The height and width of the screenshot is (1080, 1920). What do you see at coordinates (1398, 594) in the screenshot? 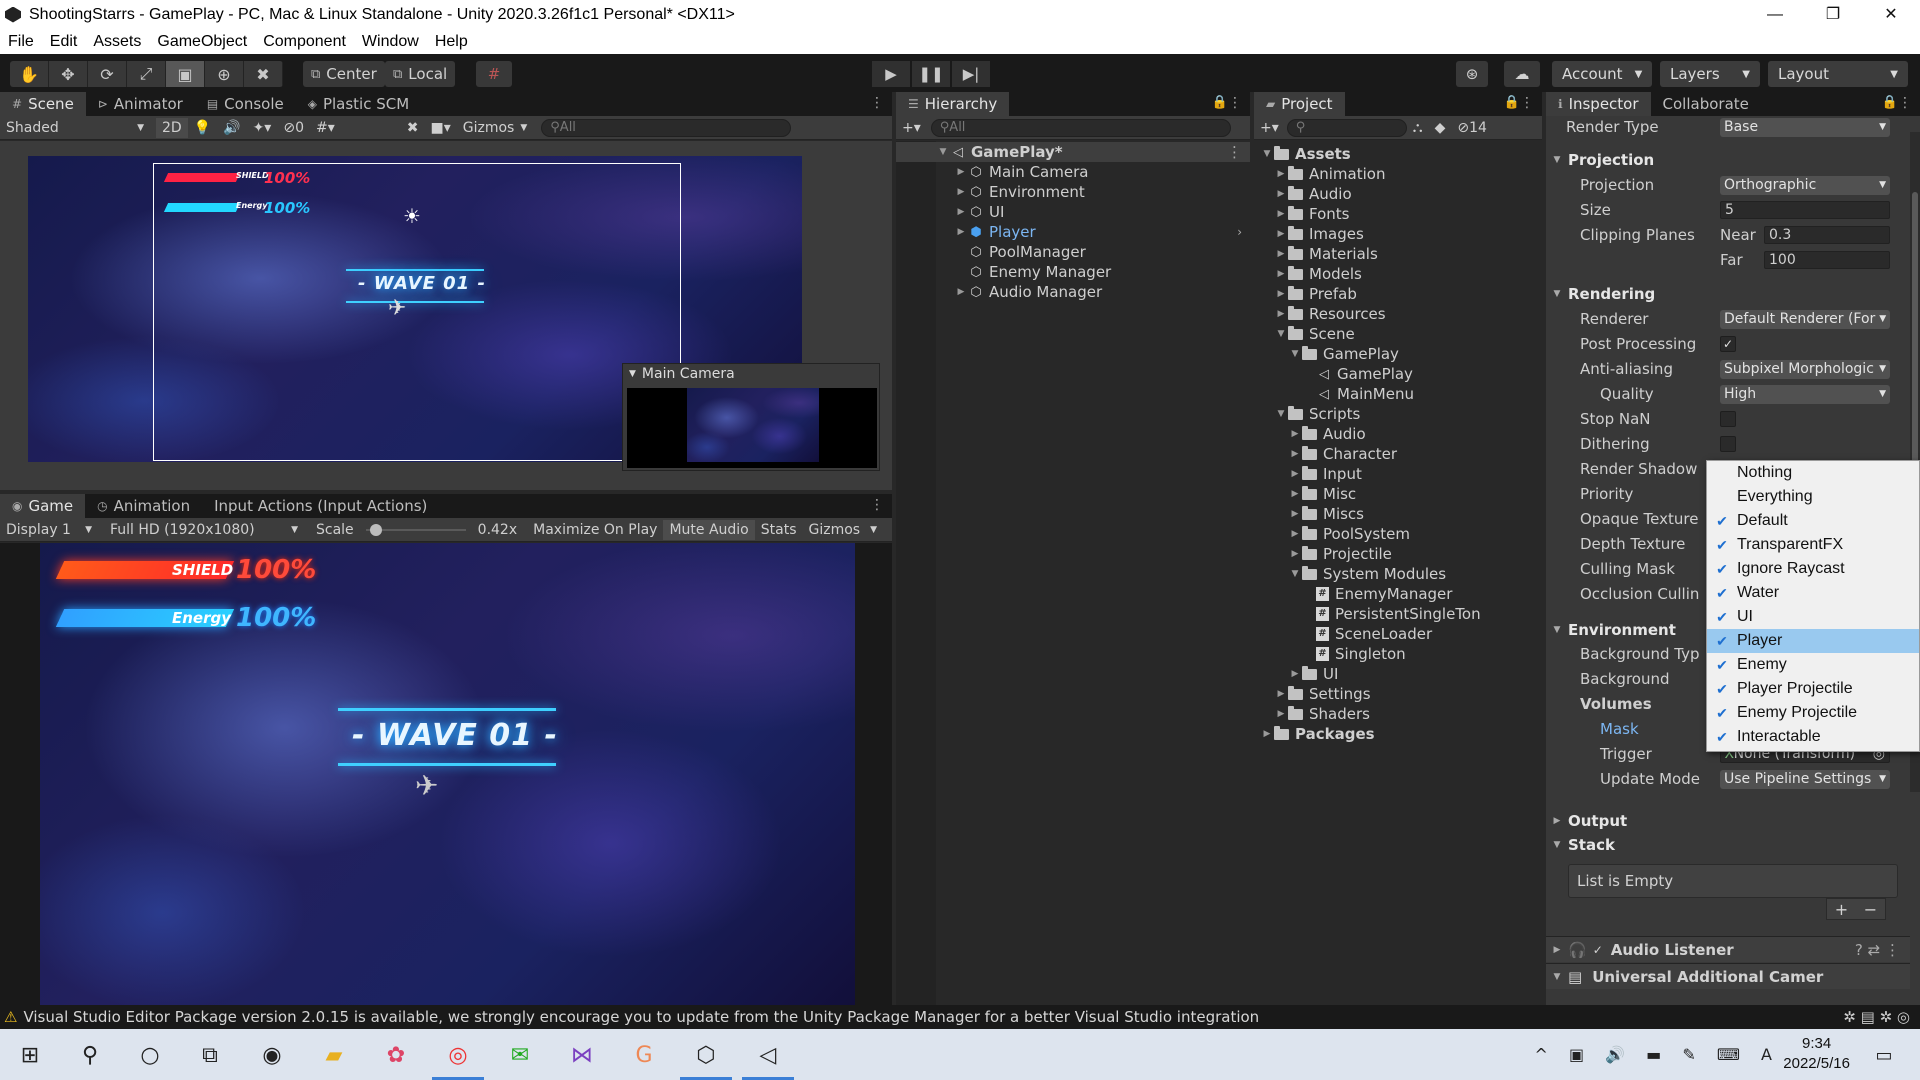
I see `project-item: # EnemyManager` at bounding box center [1398, 594].